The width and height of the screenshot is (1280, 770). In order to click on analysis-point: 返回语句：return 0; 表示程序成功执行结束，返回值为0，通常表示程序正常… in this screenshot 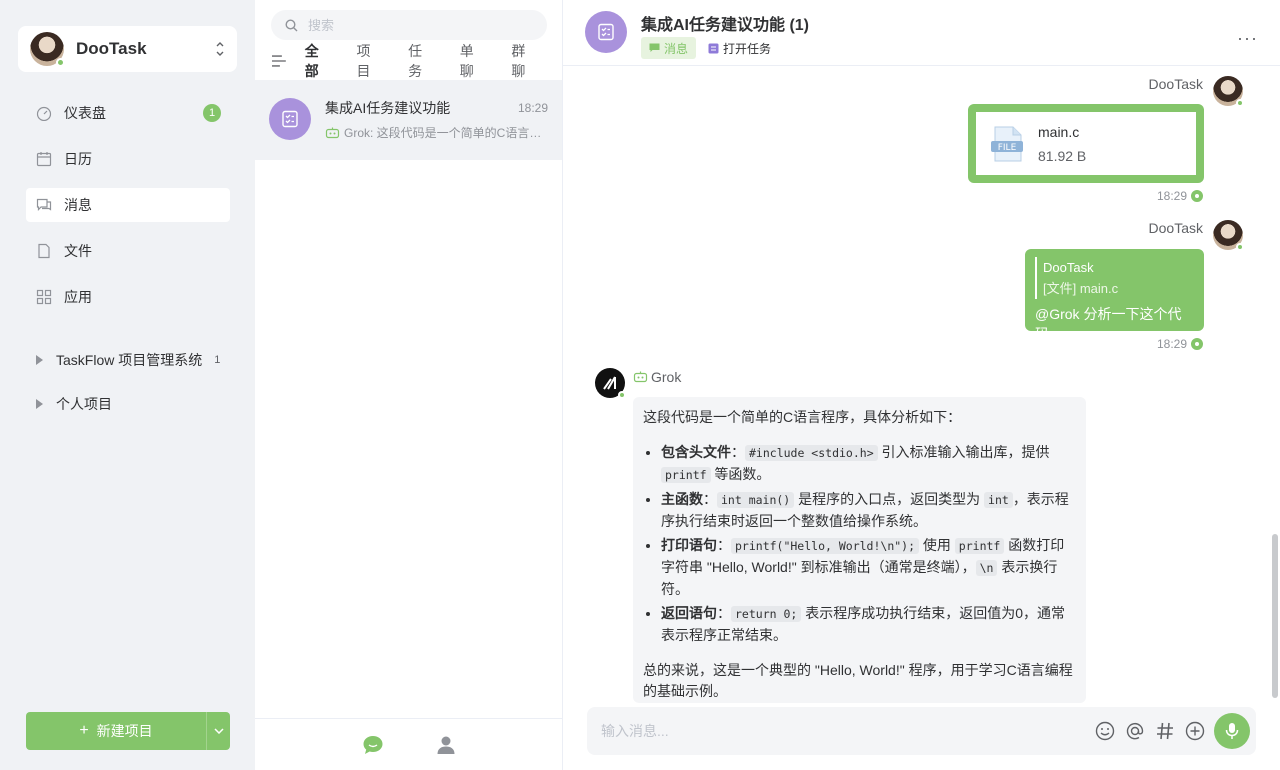, I will do `click(868, 624)`.